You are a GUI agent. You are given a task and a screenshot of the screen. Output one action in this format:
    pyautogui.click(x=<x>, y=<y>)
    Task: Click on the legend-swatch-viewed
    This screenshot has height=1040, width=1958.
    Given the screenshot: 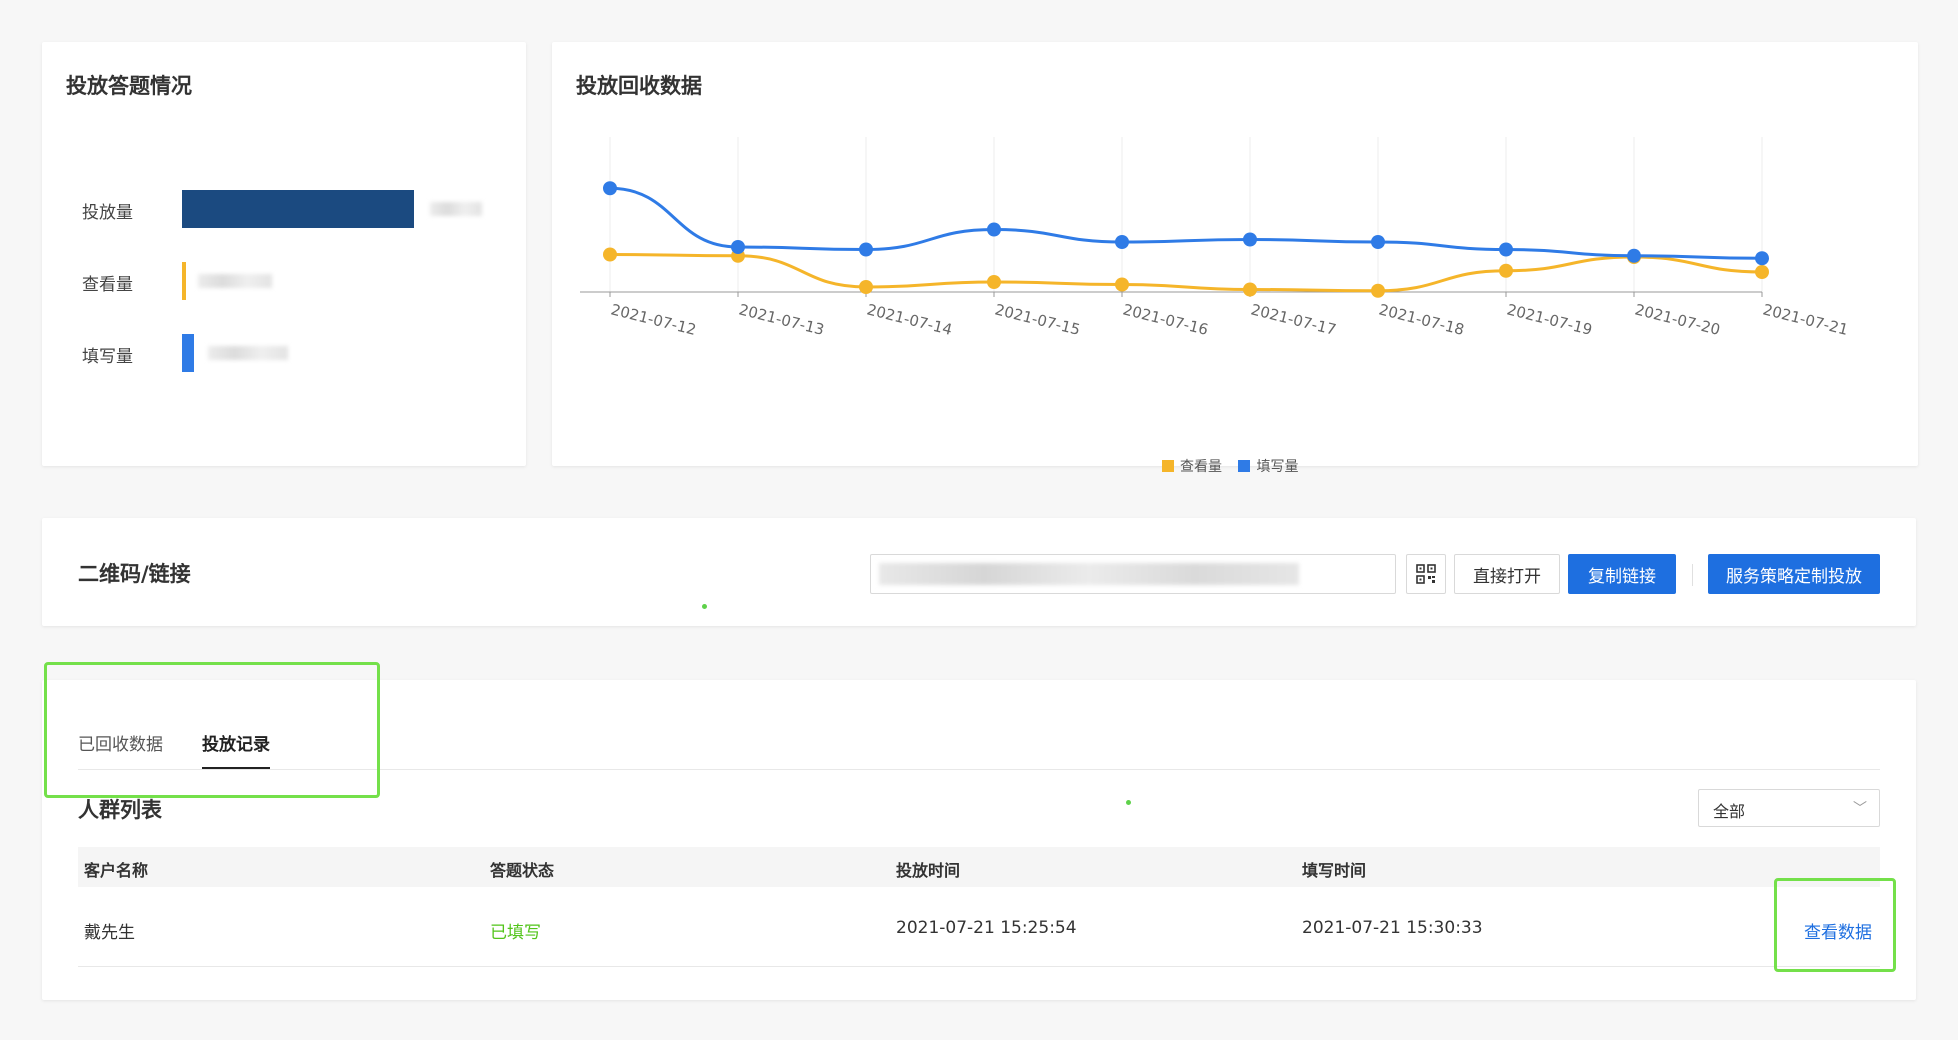 What is the action you would take?
    pyautogui.click(x=1168, y=466)
    